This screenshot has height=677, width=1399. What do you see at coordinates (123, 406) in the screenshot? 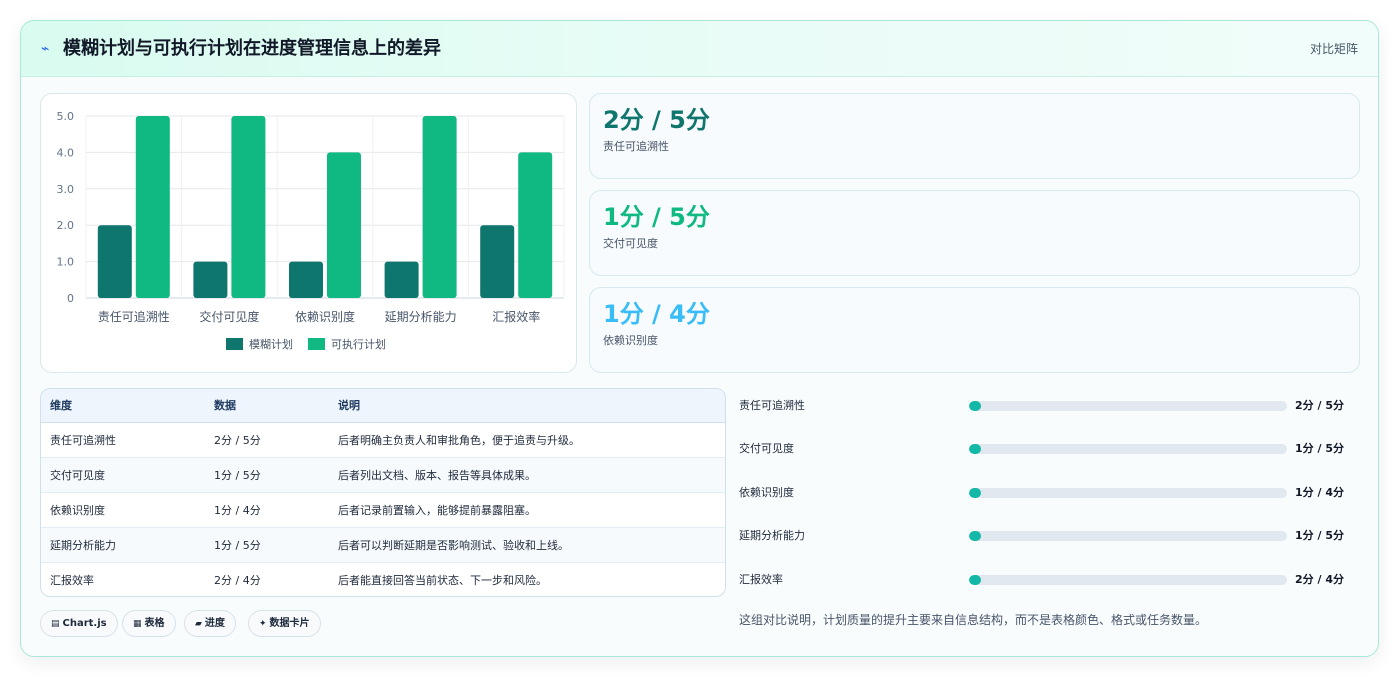
I see `column-header: 维度` at bounding box center [123, 406].